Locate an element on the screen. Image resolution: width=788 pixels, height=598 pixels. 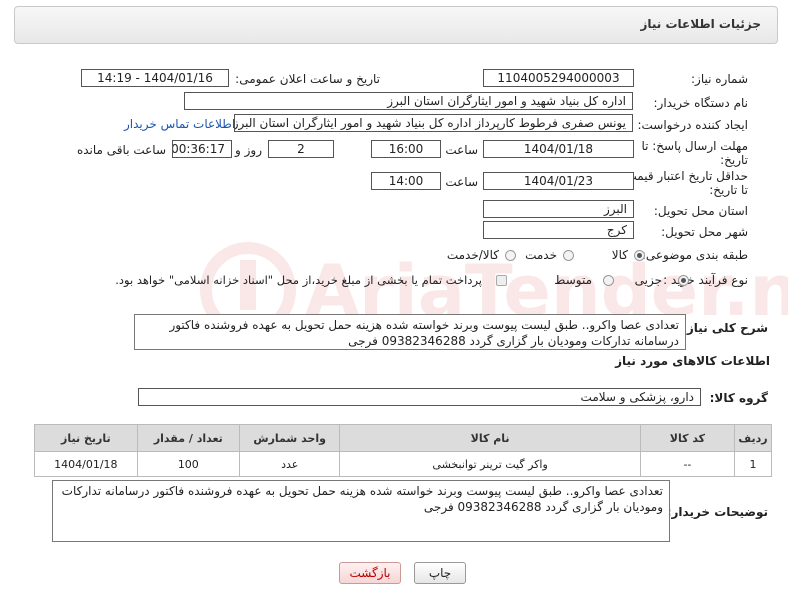
need-number-field: 1104005294000003 is located at coordinates (558, 78).